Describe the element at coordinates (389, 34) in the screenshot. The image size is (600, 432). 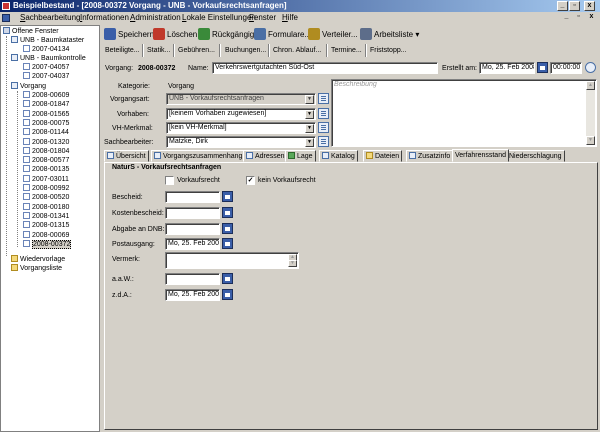
I see `worklist-button: Arbeitsliste ▾` at that location.